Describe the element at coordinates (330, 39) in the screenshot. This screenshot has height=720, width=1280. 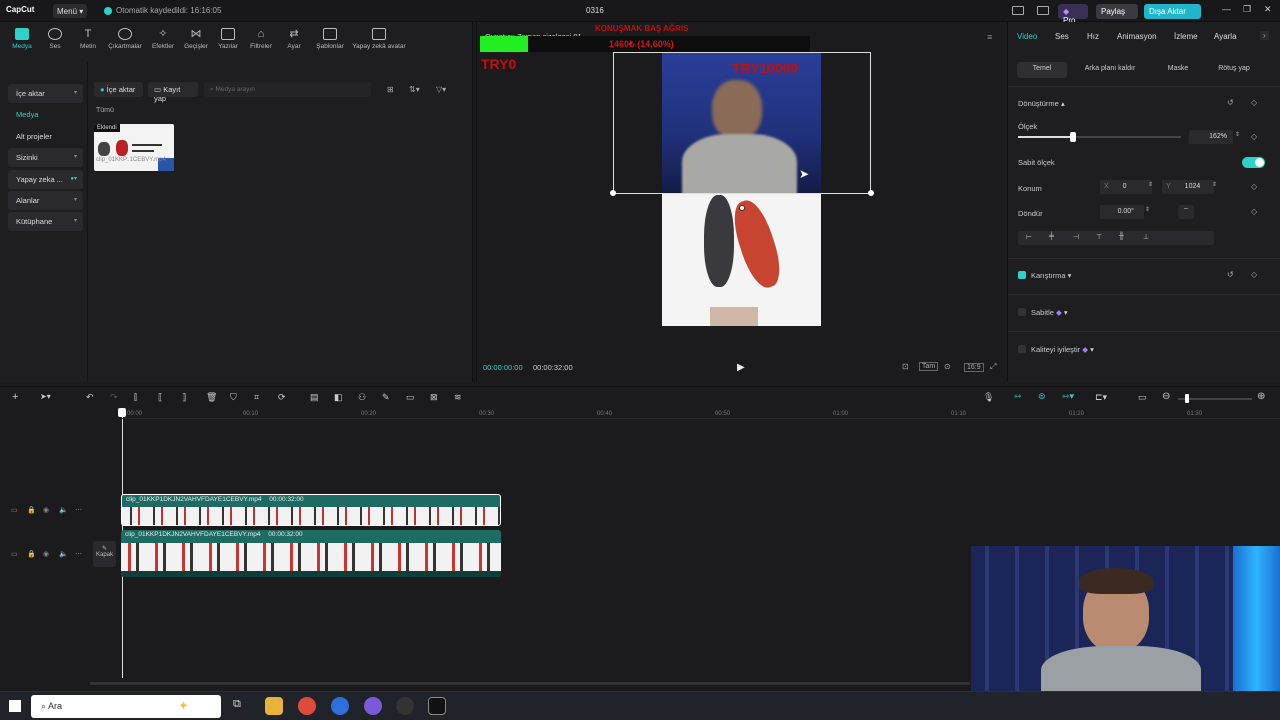
I see `toolbar-templates: Şablonlar` at that location.